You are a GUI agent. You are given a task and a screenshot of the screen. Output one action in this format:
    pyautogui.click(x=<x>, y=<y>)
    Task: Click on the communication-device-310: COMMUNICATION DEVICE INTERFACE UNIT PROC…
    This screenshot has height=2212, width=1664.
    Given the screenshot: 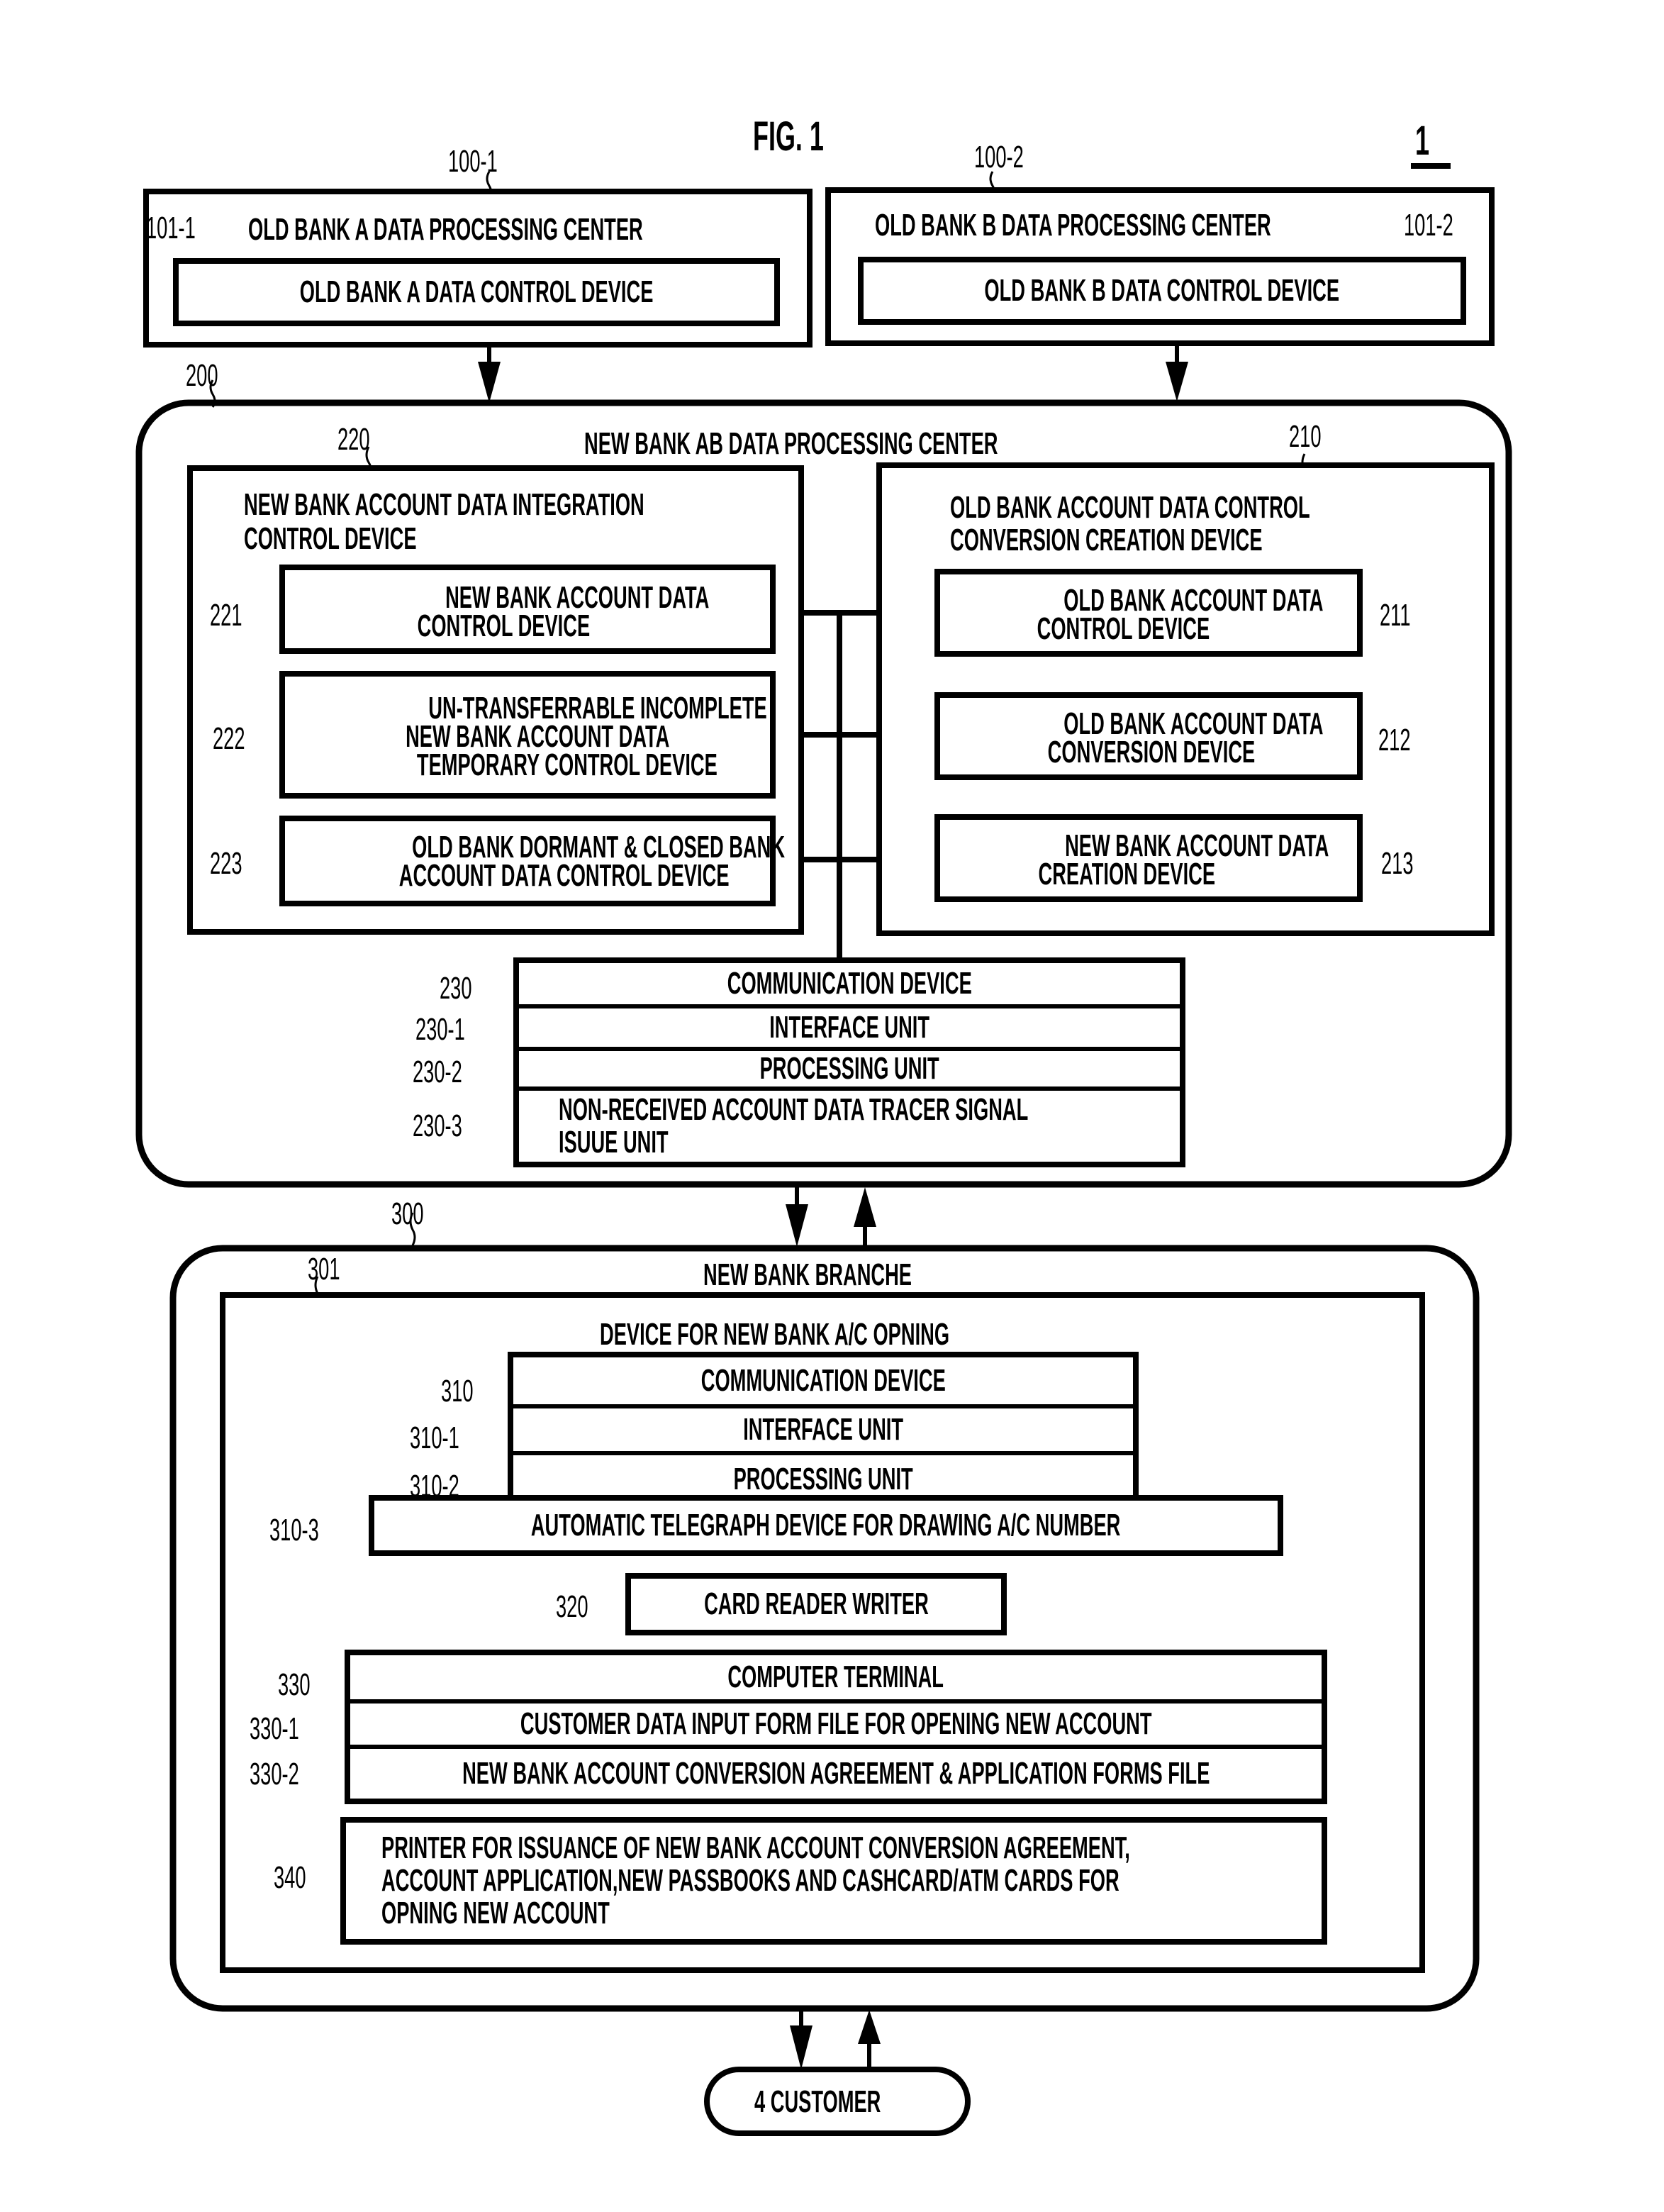 What is the action you would take?
    pyautogui.click(x=824, y=1430)
    